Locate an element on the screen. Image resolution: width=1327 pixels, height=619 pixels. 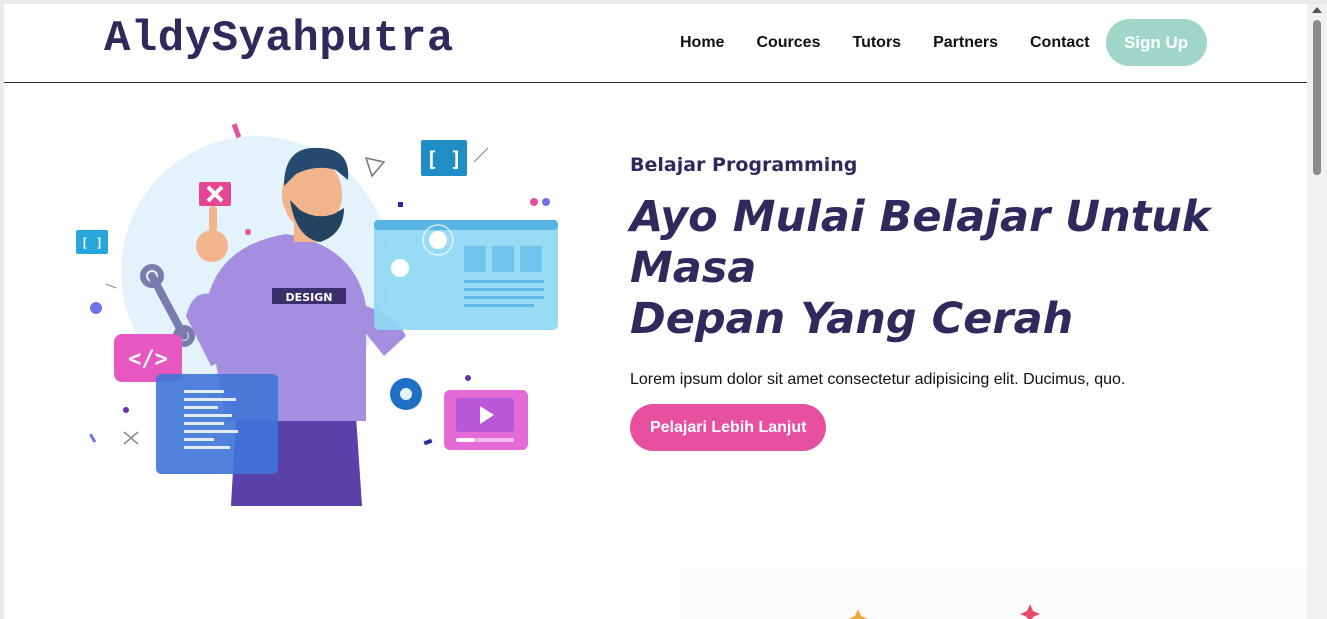
hero-eyebrow: Belajar Programming is located at coordinates (744, 165).